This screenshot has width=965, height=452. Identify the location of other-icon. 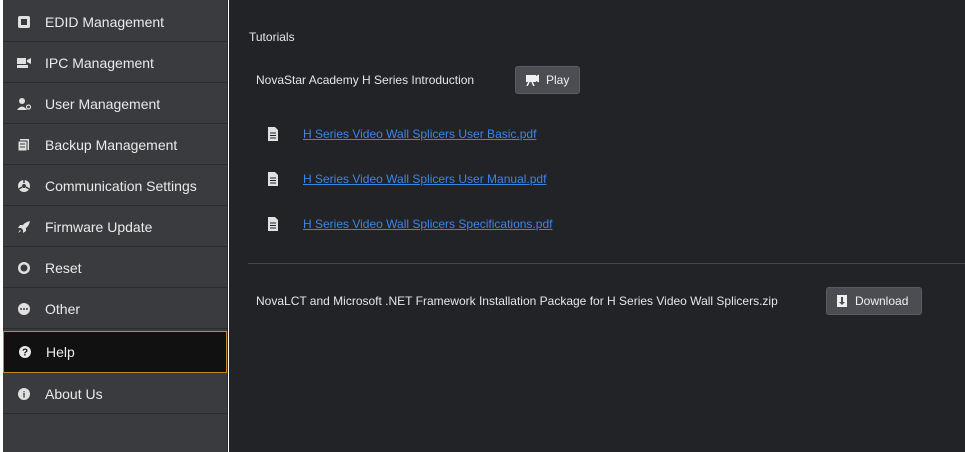
(24, 309).